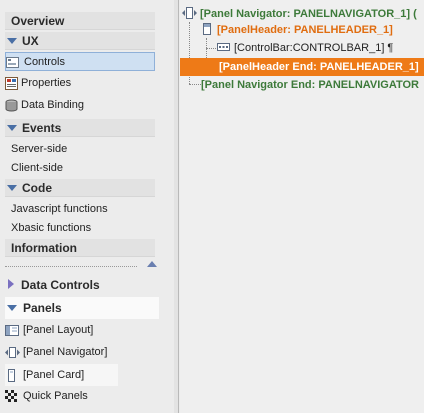 The height and width of the screenshot is (413, 424). What do you see at coordinates (82, 308) in the screenshot?
I see `section-panels: Panels` at bounding box center [82, 308].